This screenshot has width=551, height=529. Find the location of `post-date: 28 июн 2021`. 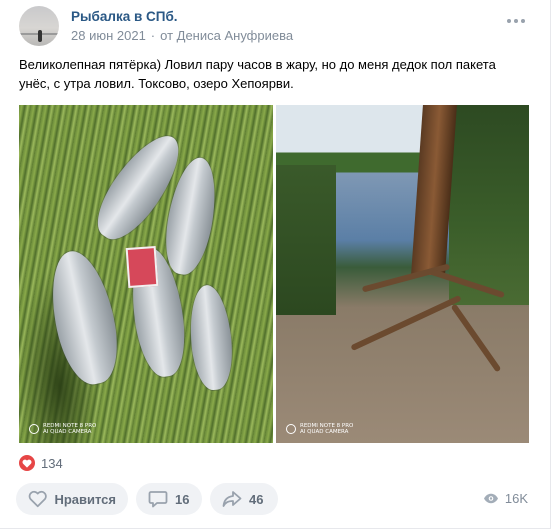

post-date: 28 июн 2021 is located at coordinates (108, 35).